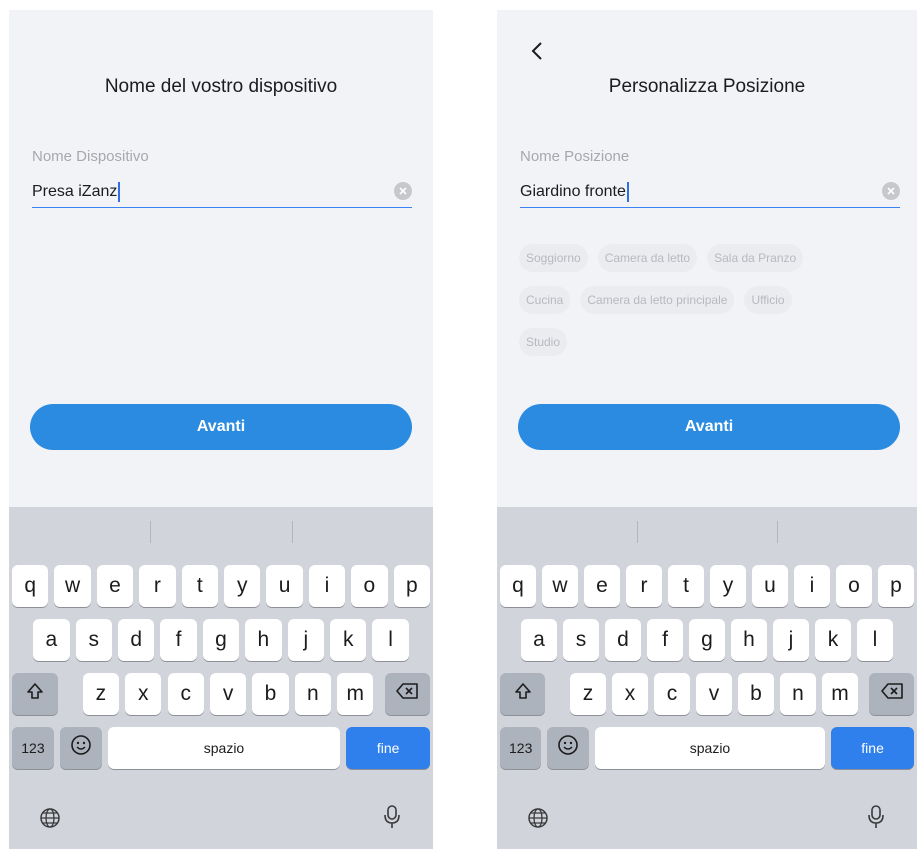 This screenshot has width=917, height=851. Describe the element at coordinates (768, 300) in the screenshot. I see `location-chip: Ufficio` at that location.